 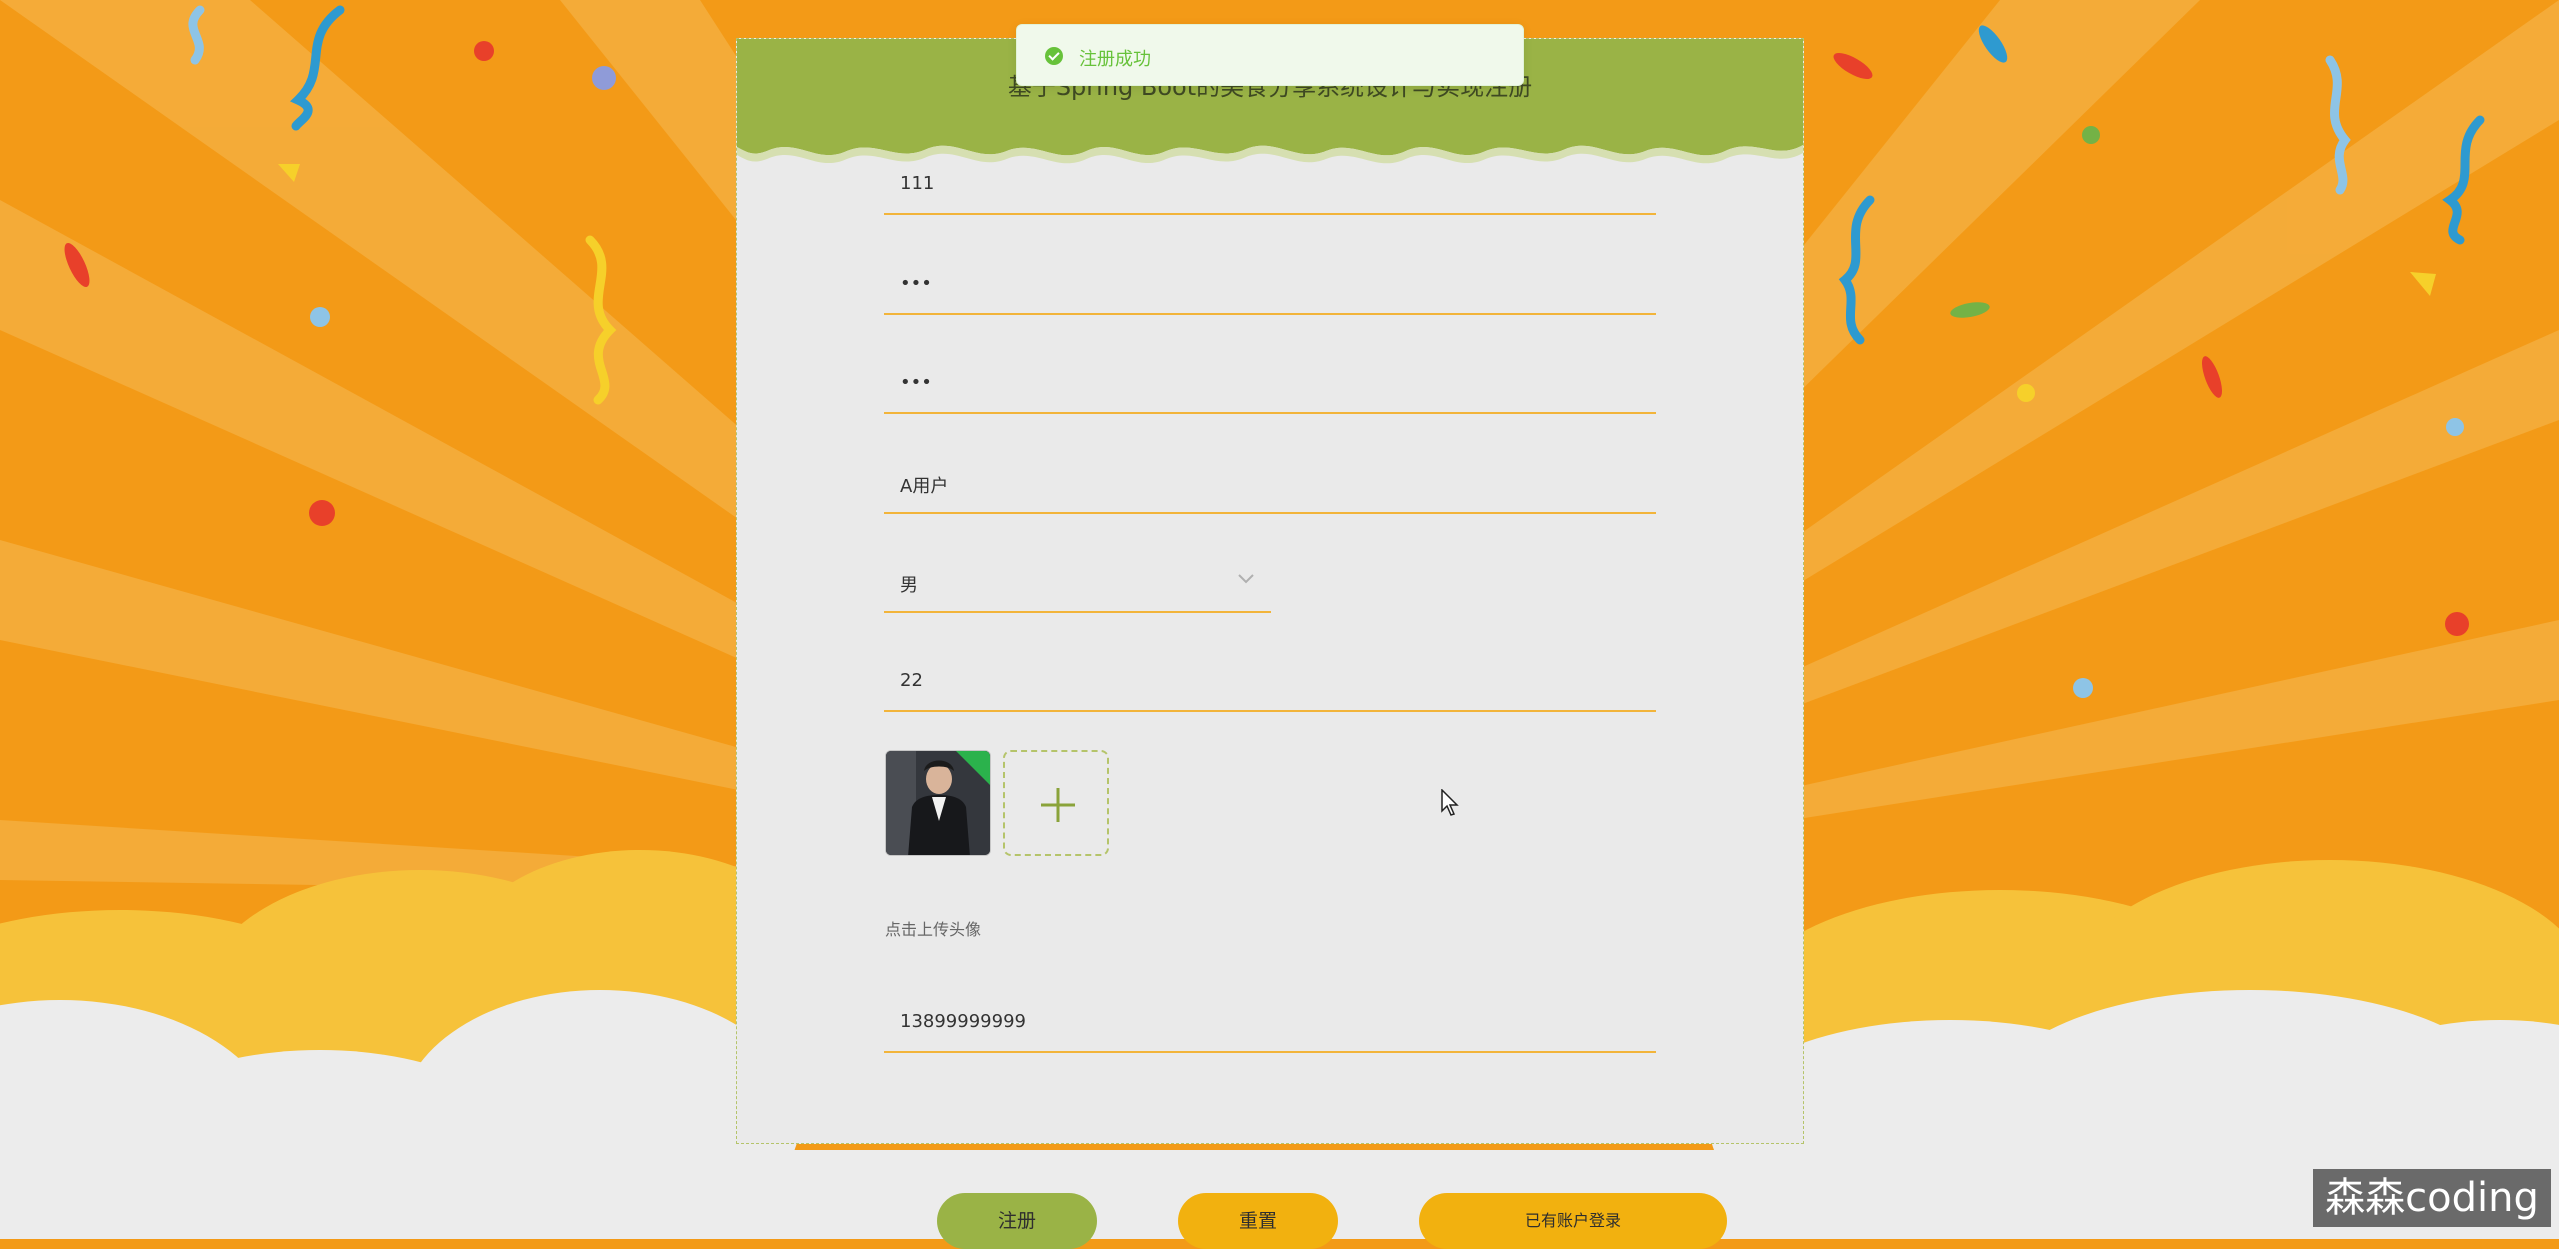 I want to click on name-value: A用户, so click(x=924, y=486).